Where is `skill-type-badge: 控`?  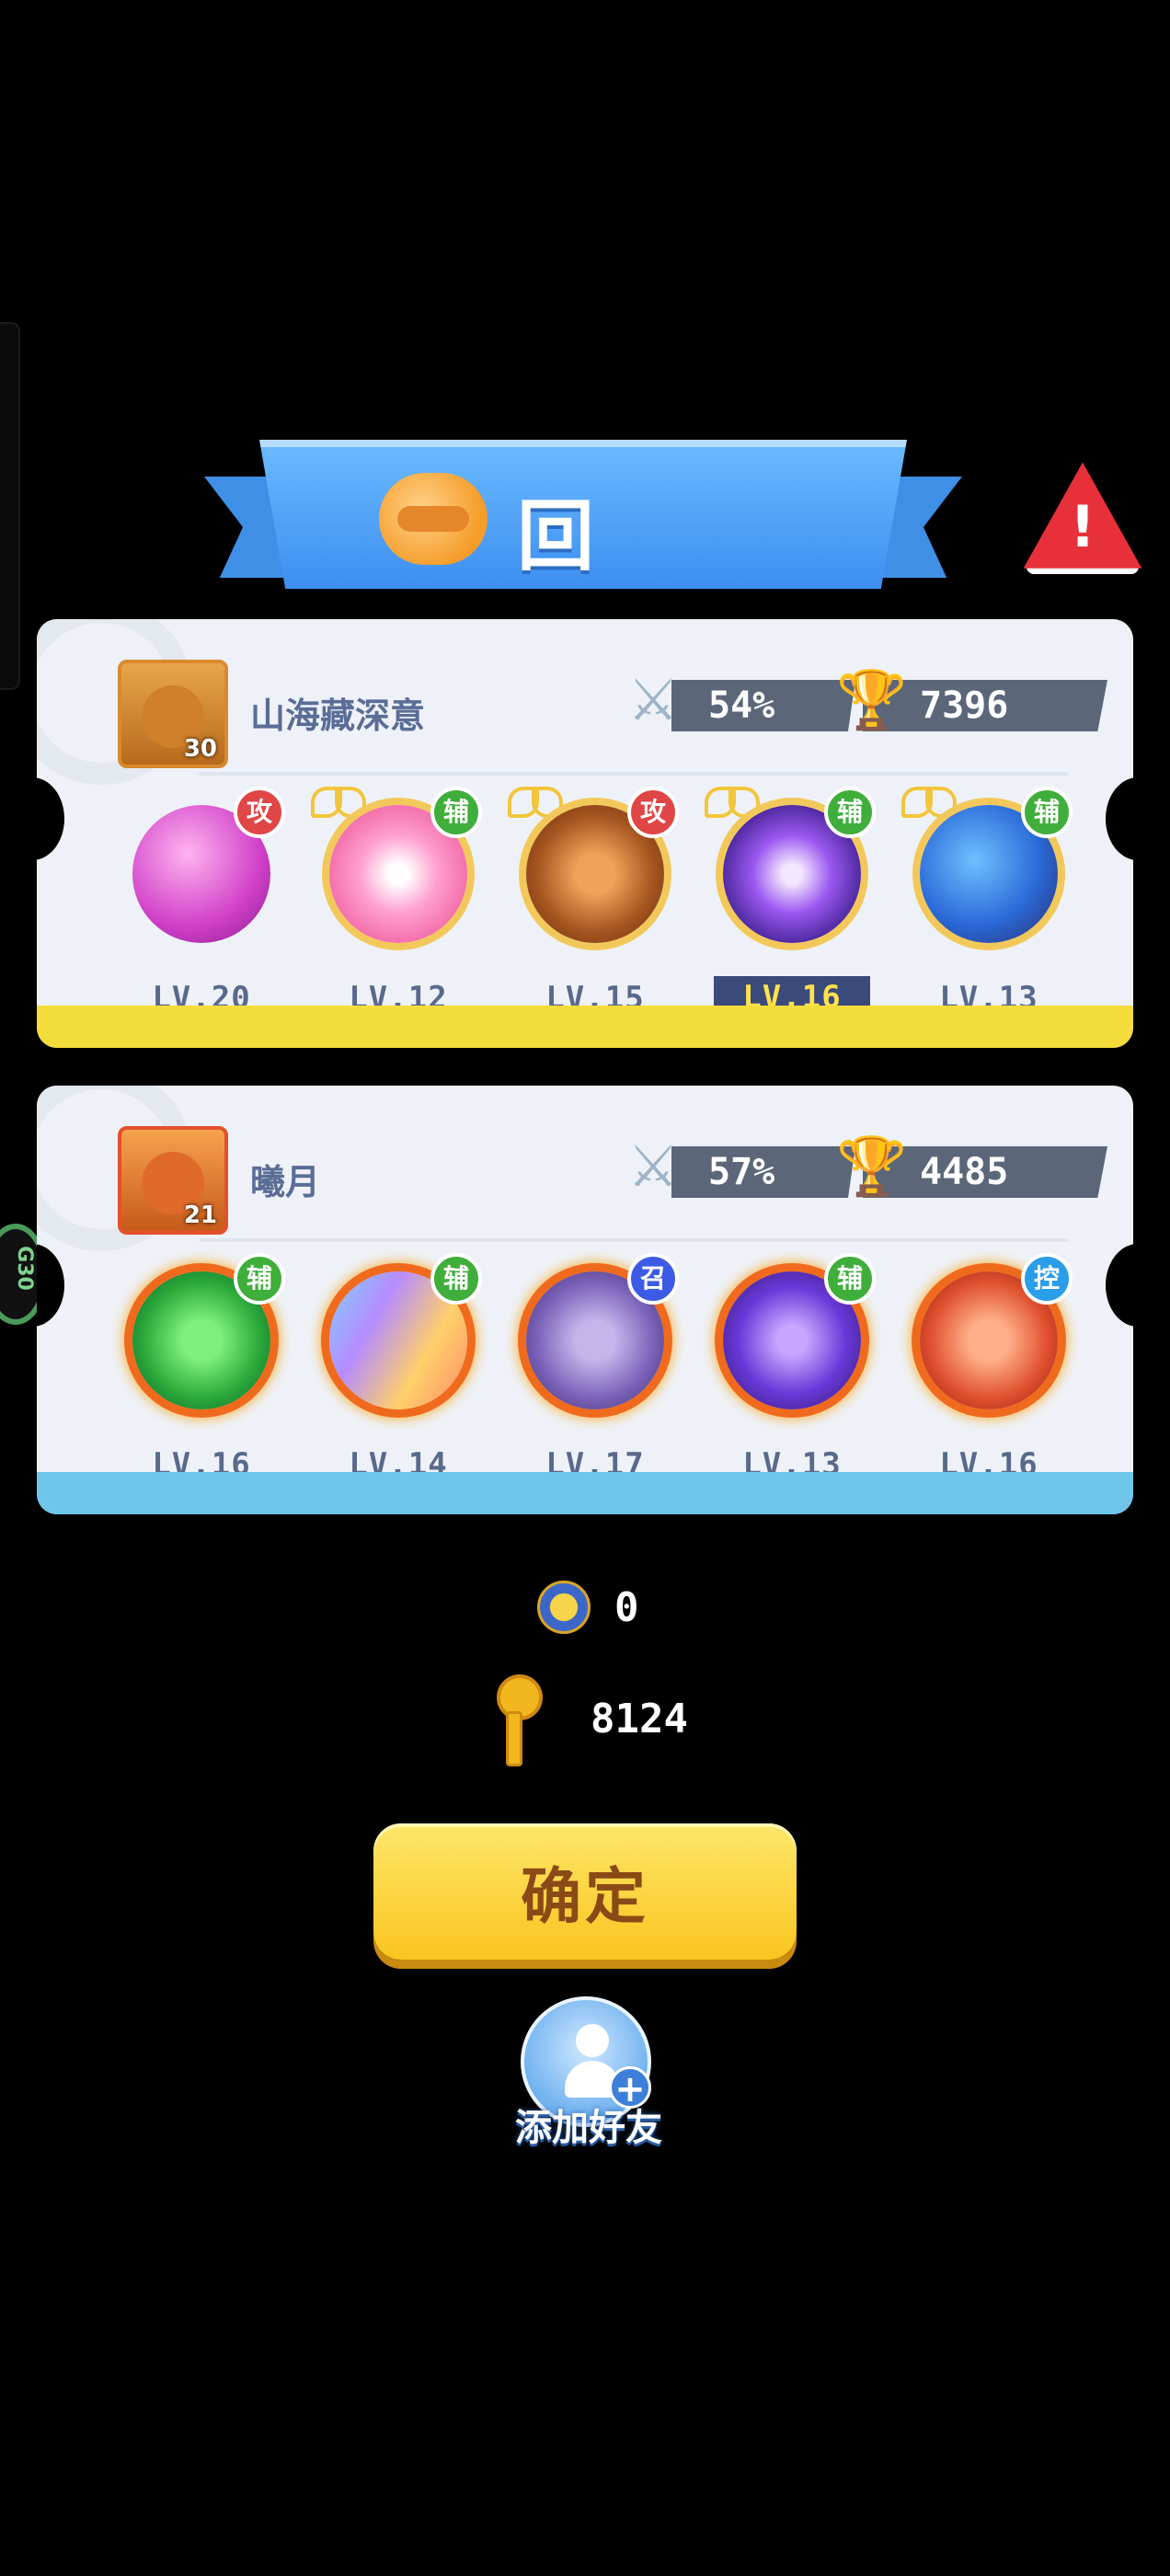 skill-type-badge: 控 is located at coordinates (1046, 1279).